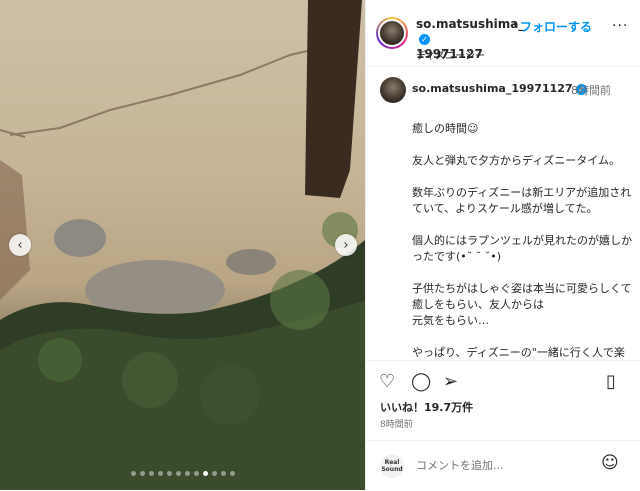 The width and height of the screenshot is (640, 491). Describe the element at coordinates (387, 381) in the screenshot. I see `heart-icon: ♡` at that location.